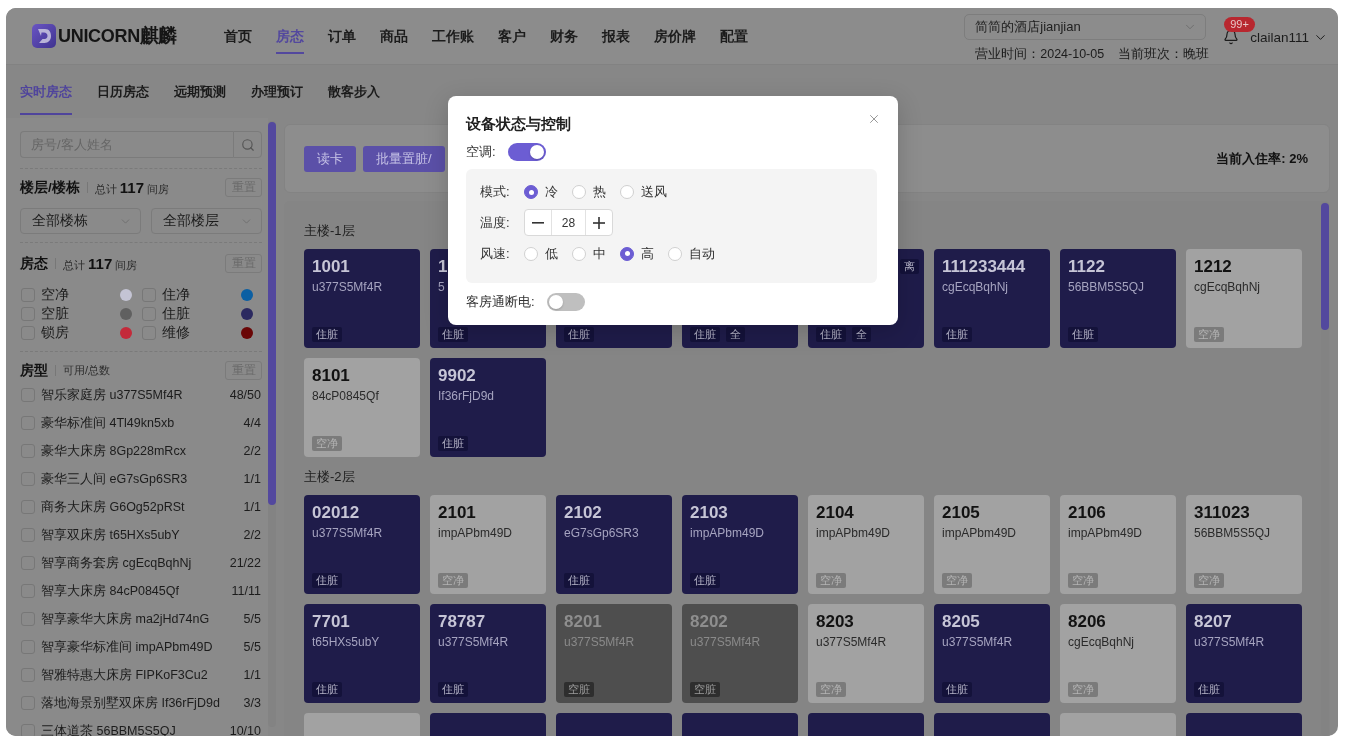  What do you see at coordinates (541, 192) in the screenshot?
I see `radio-option: 冷` at bounding box center [541, 192].